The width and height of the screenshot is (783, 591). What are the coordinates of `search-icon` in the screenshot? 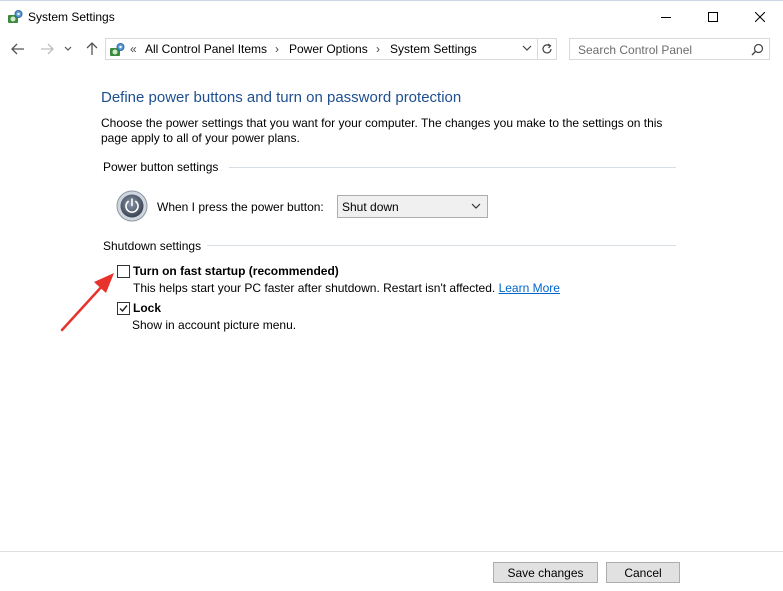 It's located at (757, 49).